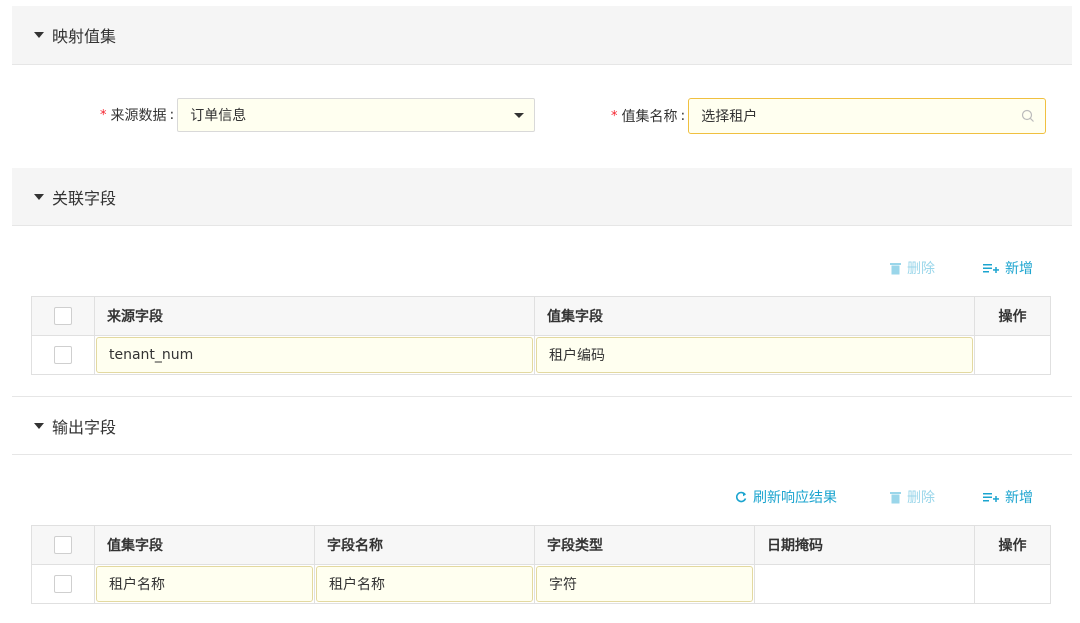 The height and width of the screenshot is (623, 1080). I want to click on field-type-select: 字符, so click(644, 584).